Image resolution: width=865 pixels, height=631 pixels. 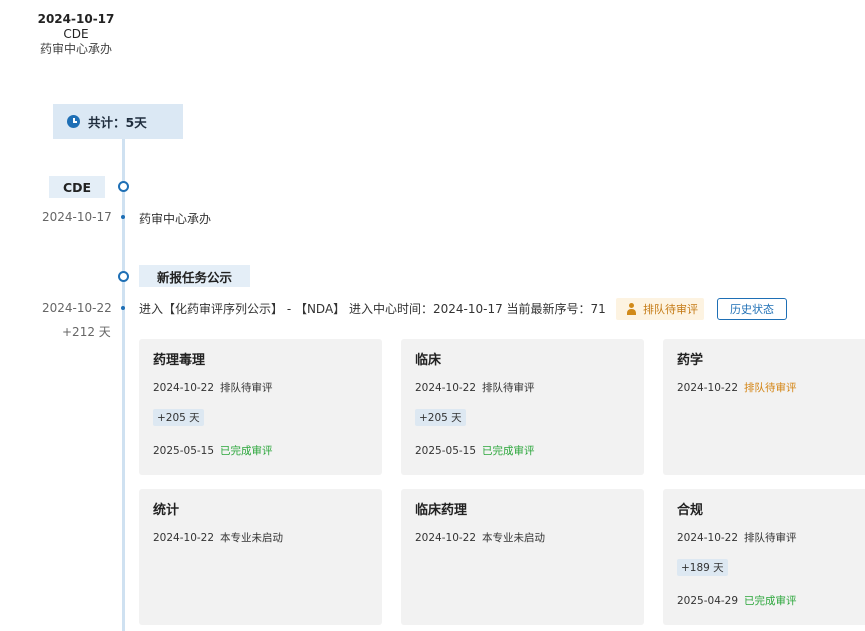 I want to click on stage-publicity-node, so click(x=123, y=276).